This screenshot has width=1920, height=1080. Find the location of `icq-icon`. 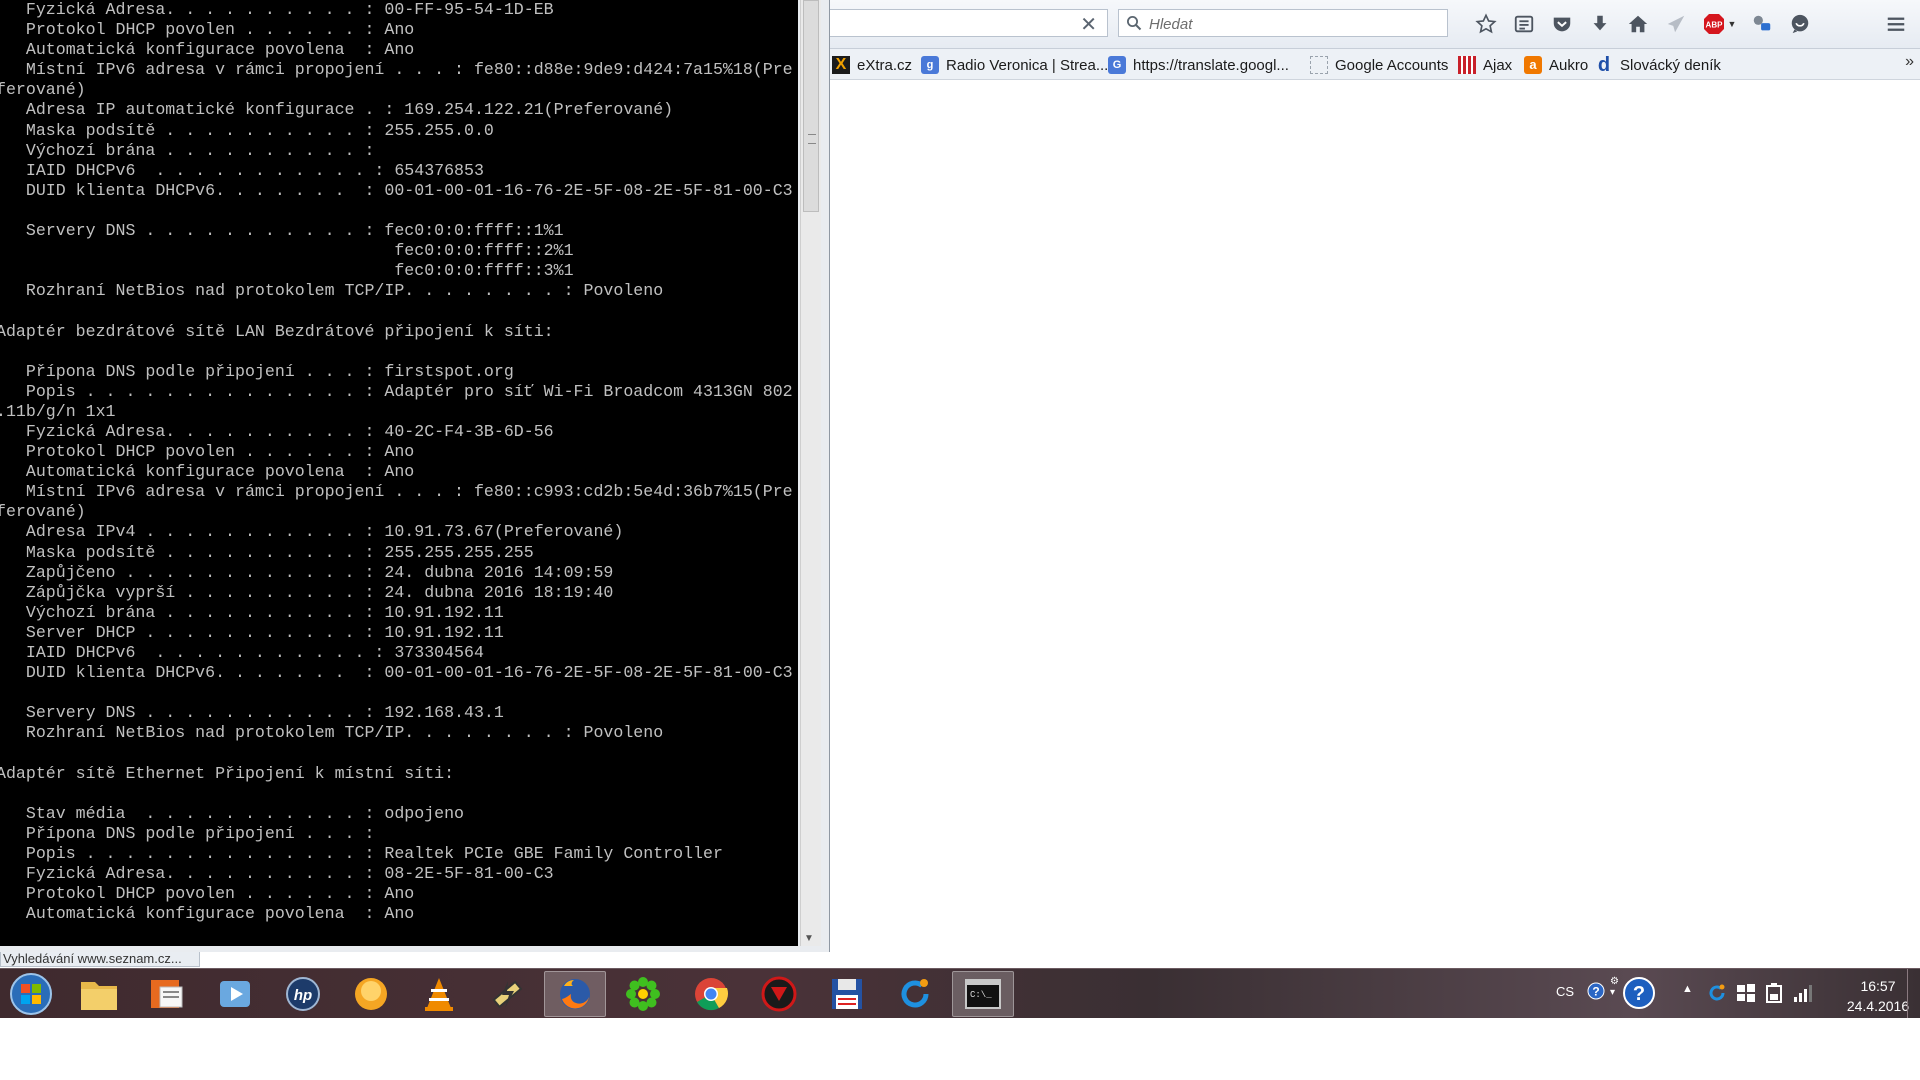

icq-icon is located at coordinates (643, 994).